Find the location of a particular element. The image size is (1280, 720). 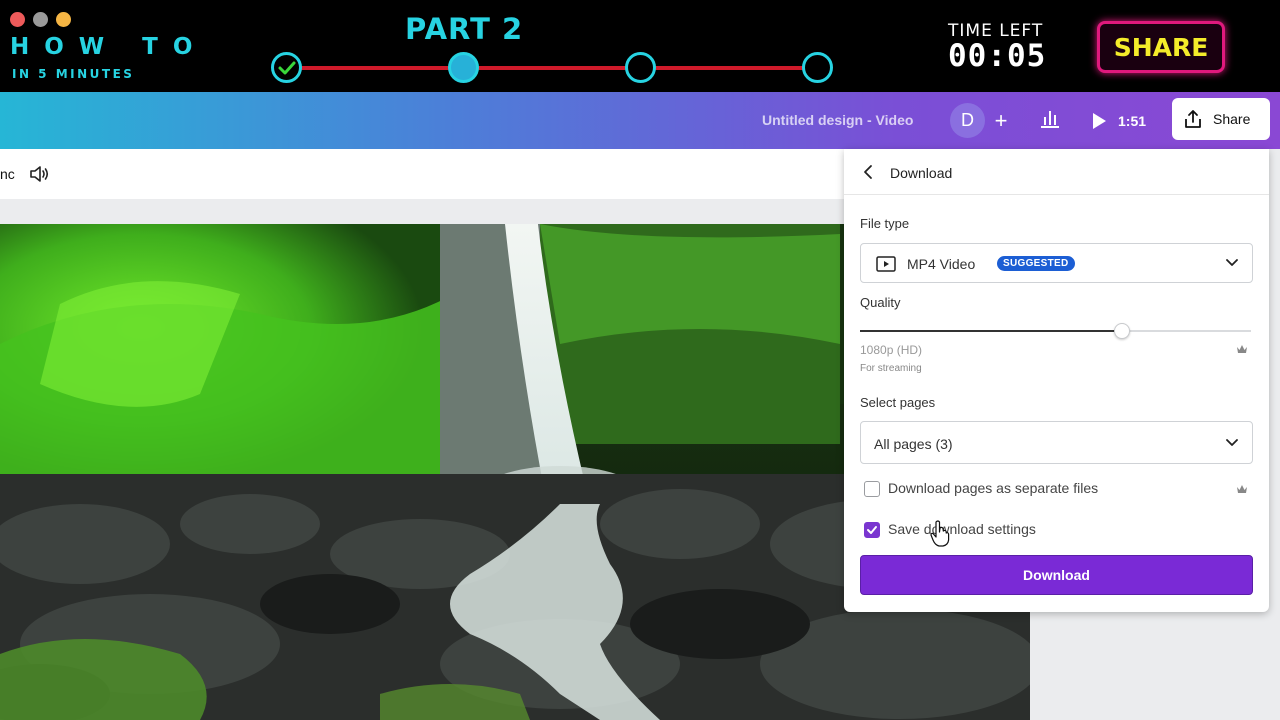

add-collaborator-button: + is located at coordinates (1001, 120).